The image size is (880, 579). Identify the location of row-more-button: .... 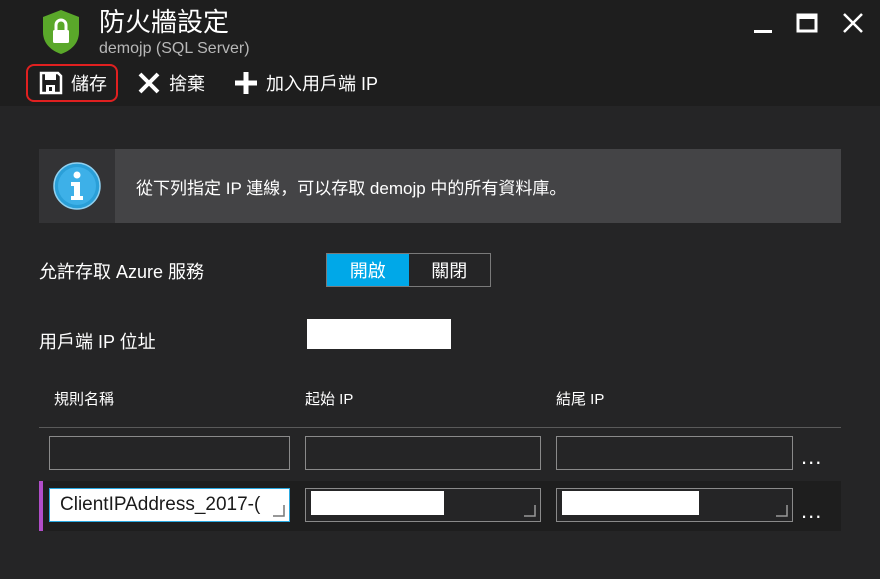
(811, 511).